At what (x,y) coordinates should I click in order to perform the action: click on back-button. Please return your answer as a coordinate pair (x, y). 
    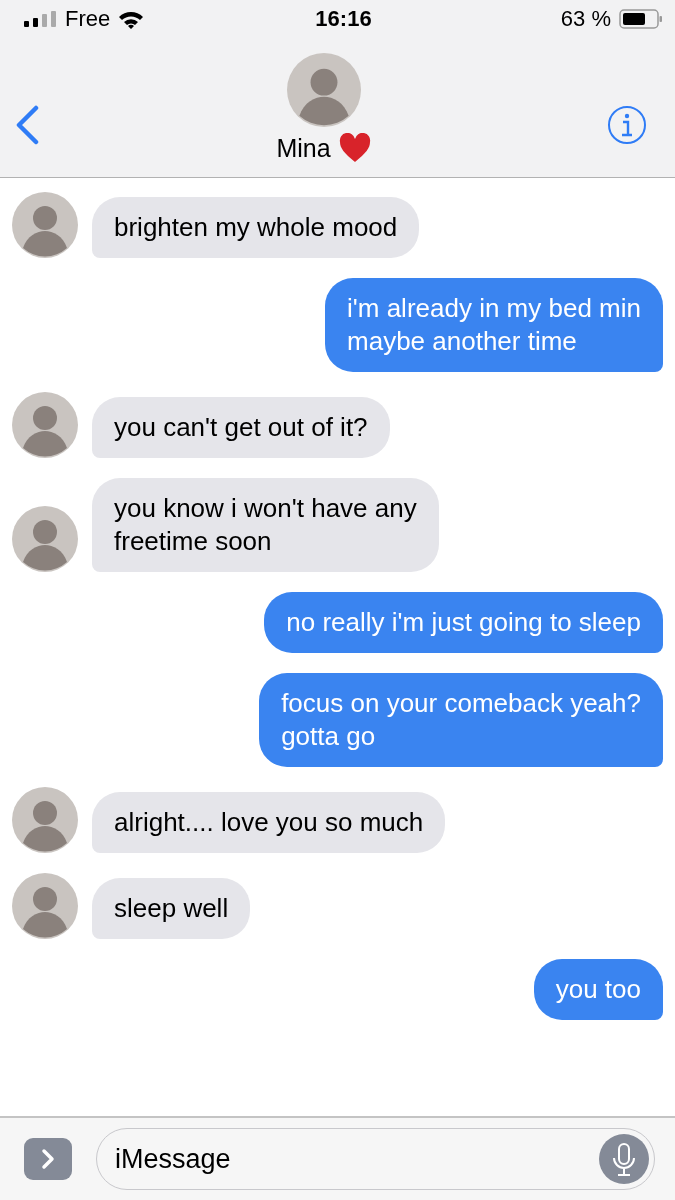
    Looking at the image, I should click on (27, 125).